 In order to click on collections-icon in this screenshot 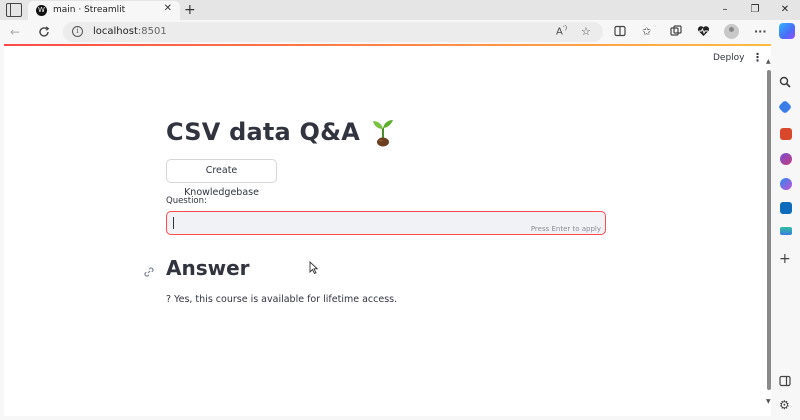, I will do `click(676, 33)`.